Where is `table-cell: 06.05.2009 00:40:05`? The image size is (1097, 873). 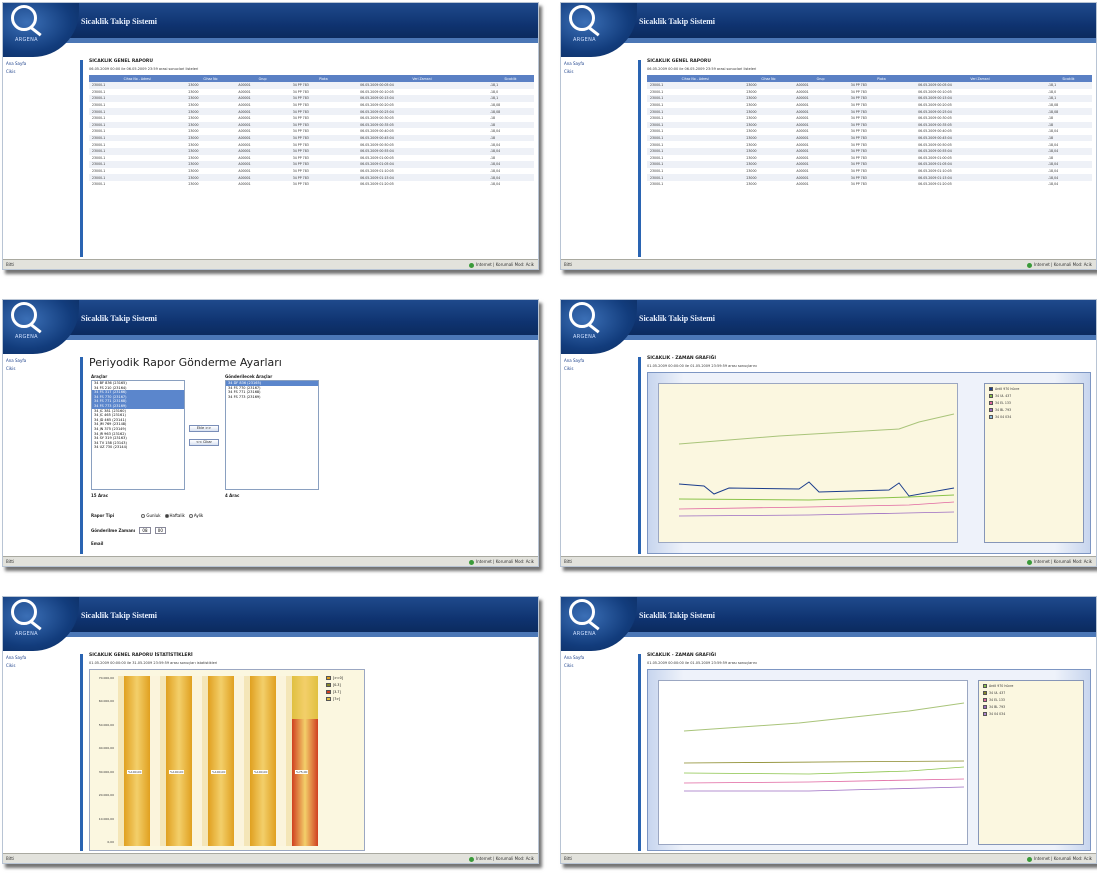 table-cell: 06.05.2009 00:40:05 is located at coordinates (935, 131).